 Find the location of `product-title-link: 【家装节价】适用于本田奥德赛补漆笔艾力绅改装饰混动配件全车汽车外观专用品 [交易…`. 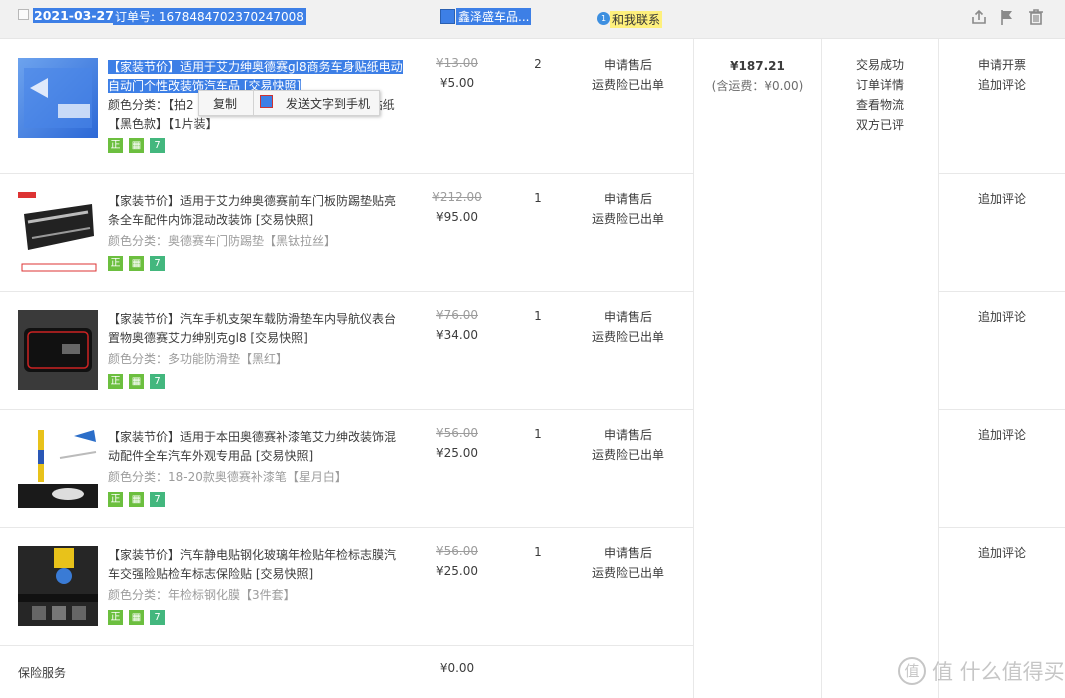

product-title-link: 【家装节价】适用于本田奥德赛补漆笔艾力绅改装饰混动配件全车汽车外观专用品 [交易… is located at coordinates (256, 447).